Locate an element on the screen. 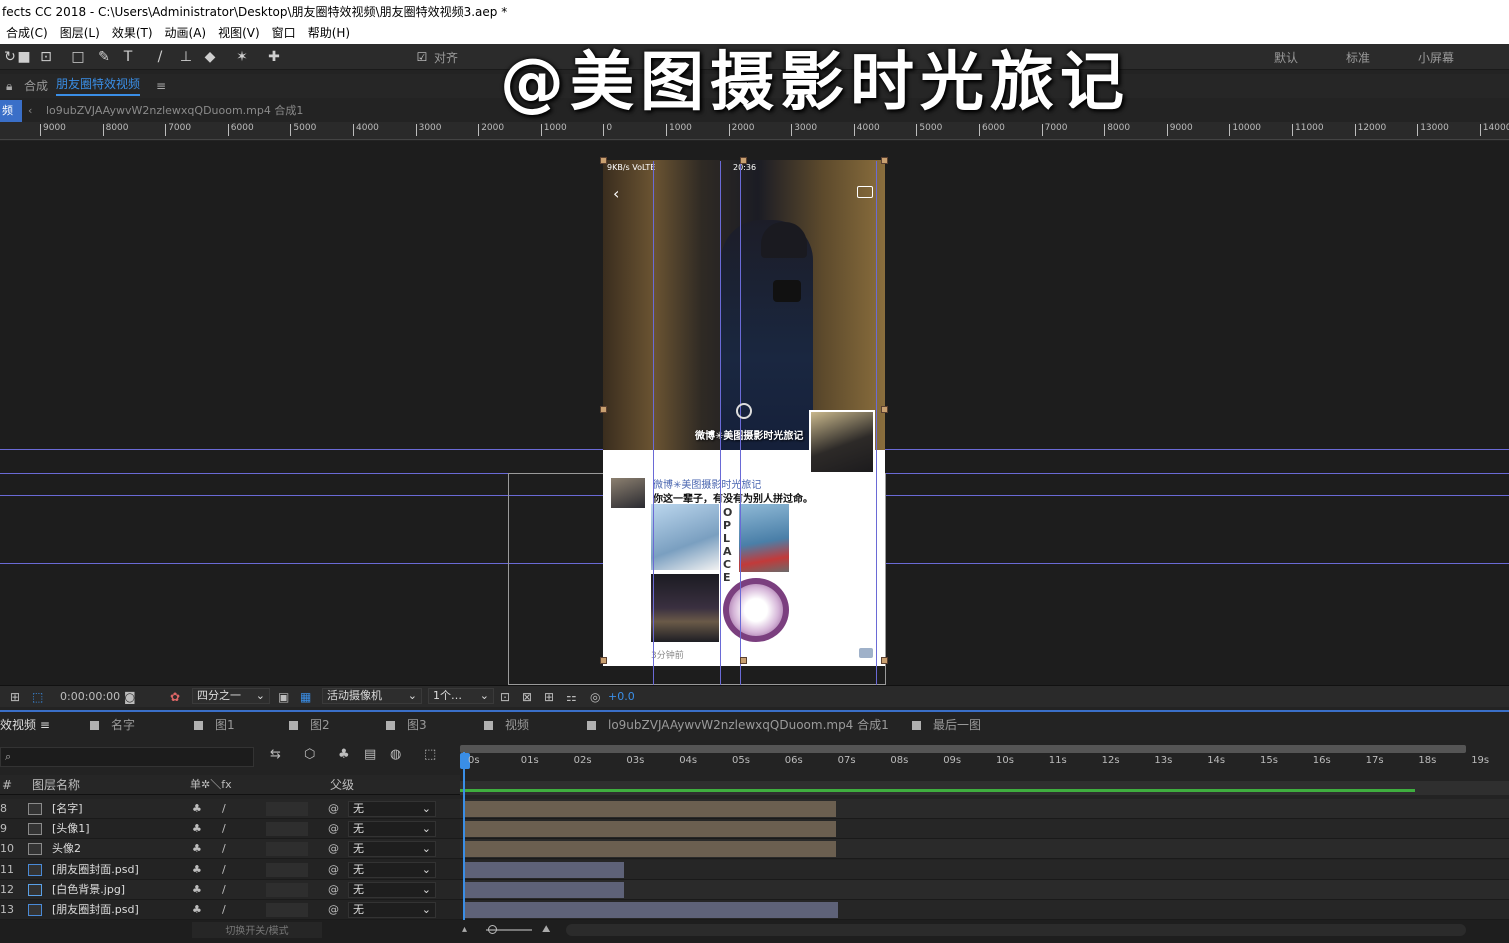 The height and width of the screenshot is (943, 1509). layer-row: 8 [名字] ♣ / @ 无 ⌄ is located at coordinates (230, 809).